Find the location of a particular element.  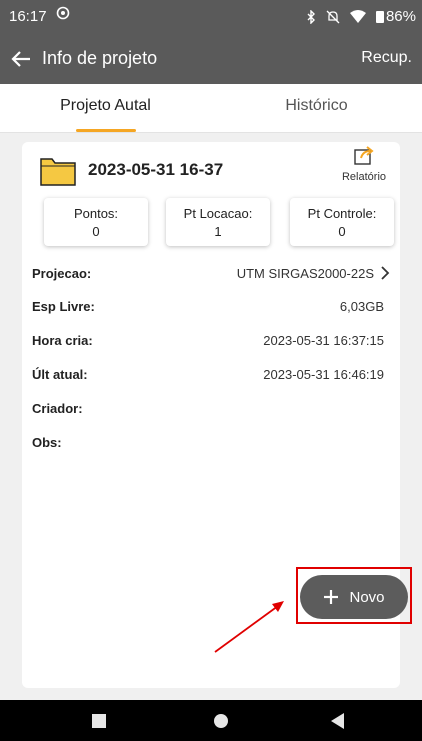

back-nav-icon is located at coordinates (338, 721).